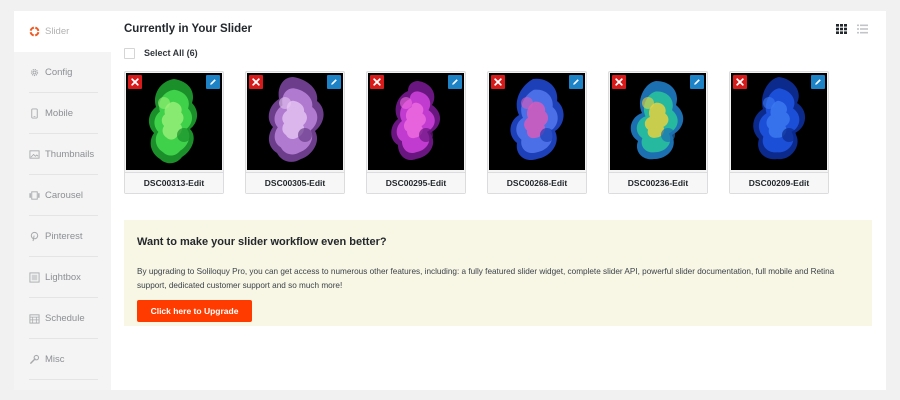  I want to click on sidebar-item-schedule: Schedule, so click(62, 318).